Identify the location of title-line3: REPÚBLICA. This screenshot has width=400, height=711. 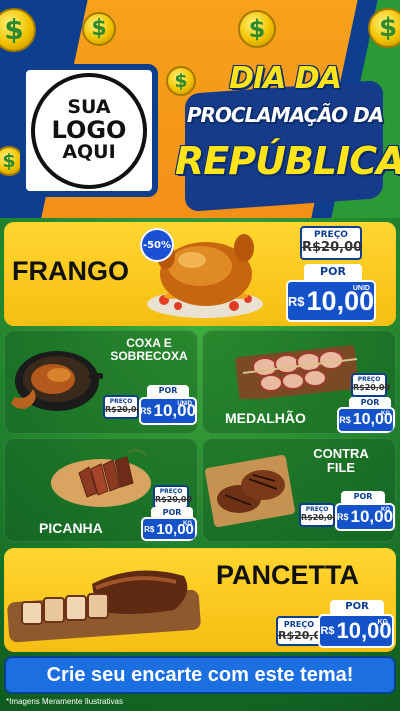
(287, 161).